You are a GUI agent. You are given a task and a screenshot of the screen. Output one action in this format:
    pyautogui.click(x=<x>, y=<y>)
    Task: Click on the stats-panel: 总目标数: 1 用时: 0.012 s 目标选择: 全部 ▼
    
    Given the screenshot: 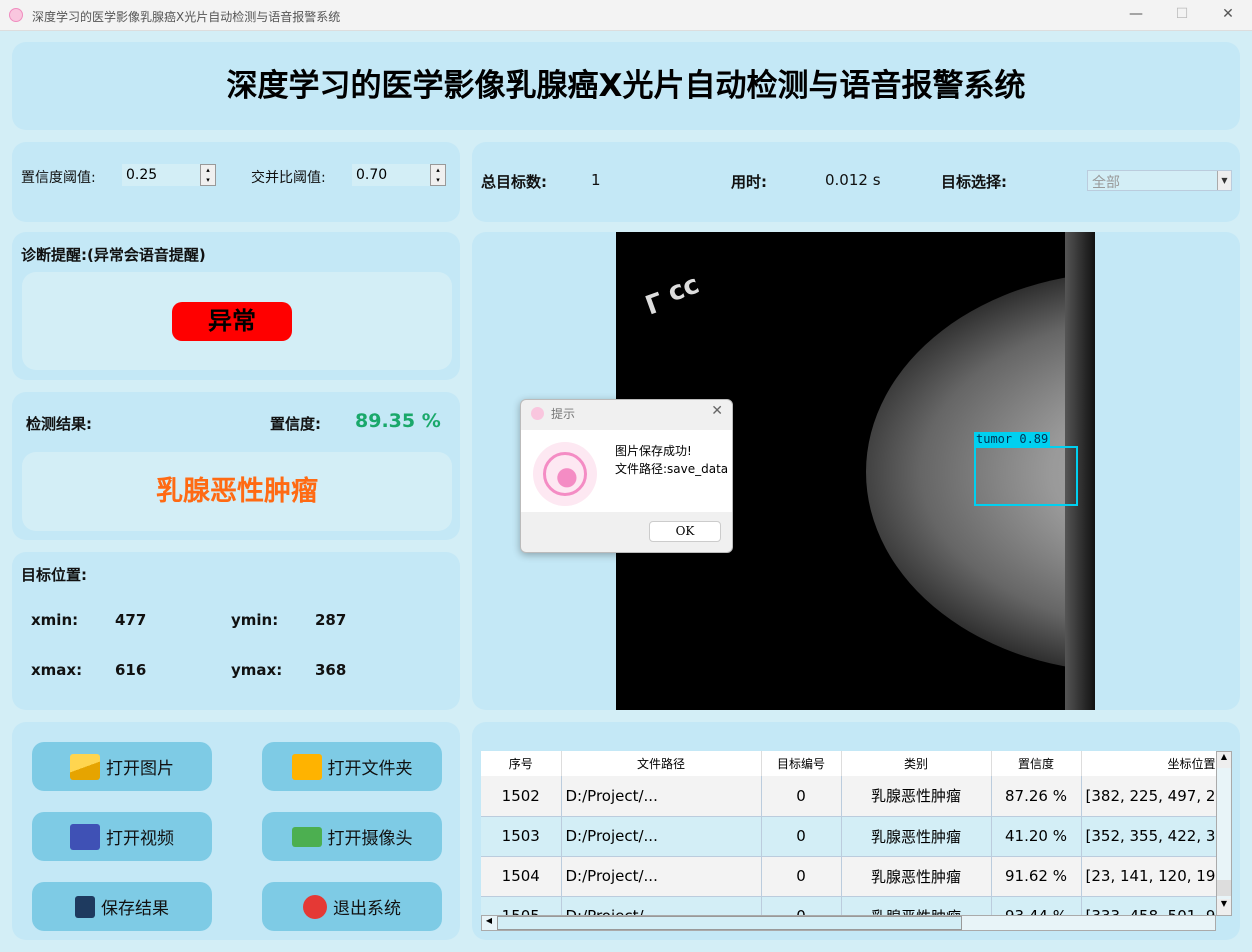 What is the action you would take?
    pyautogui.click(x=856, y=182)
    